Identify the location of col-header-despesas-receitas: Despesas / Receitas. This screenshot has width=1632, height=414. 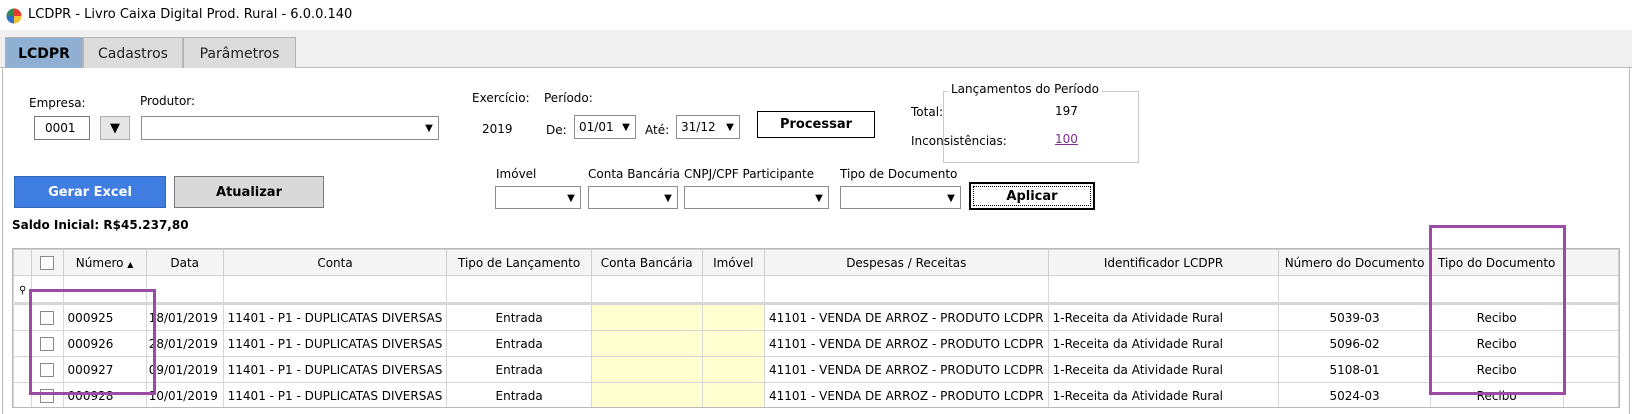
(906, 262).